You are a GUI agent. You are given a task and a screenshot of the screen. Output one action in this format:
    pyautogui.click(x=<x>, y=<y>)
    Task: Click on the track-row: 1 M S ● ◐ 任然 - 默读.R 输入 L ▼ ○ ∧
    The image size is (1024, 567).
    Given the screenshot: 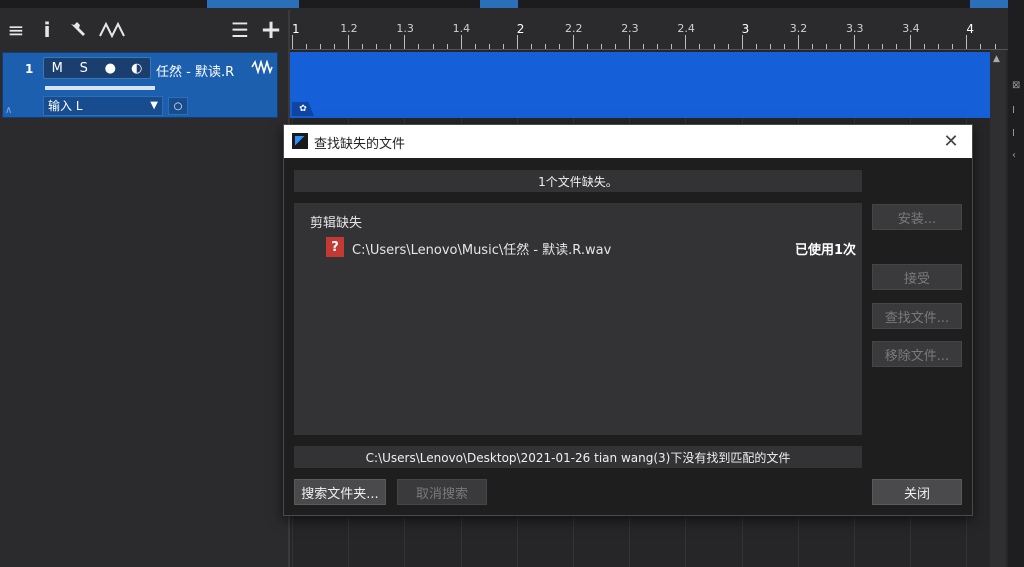 What is the action you would take?
    pyautogui.click(x=140, y=85)
    